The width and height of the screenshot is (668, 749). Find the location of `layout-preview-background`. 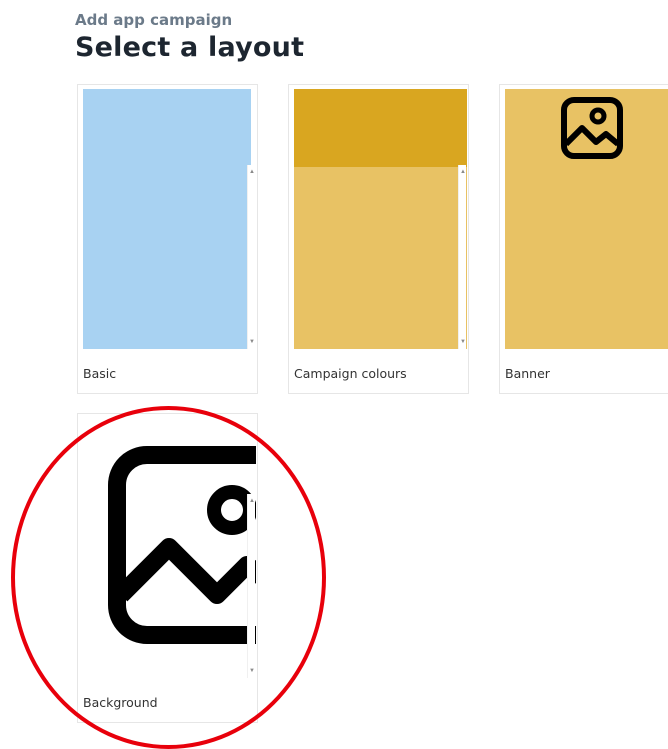

layout-preview-background is located at coordinates (169, 548).